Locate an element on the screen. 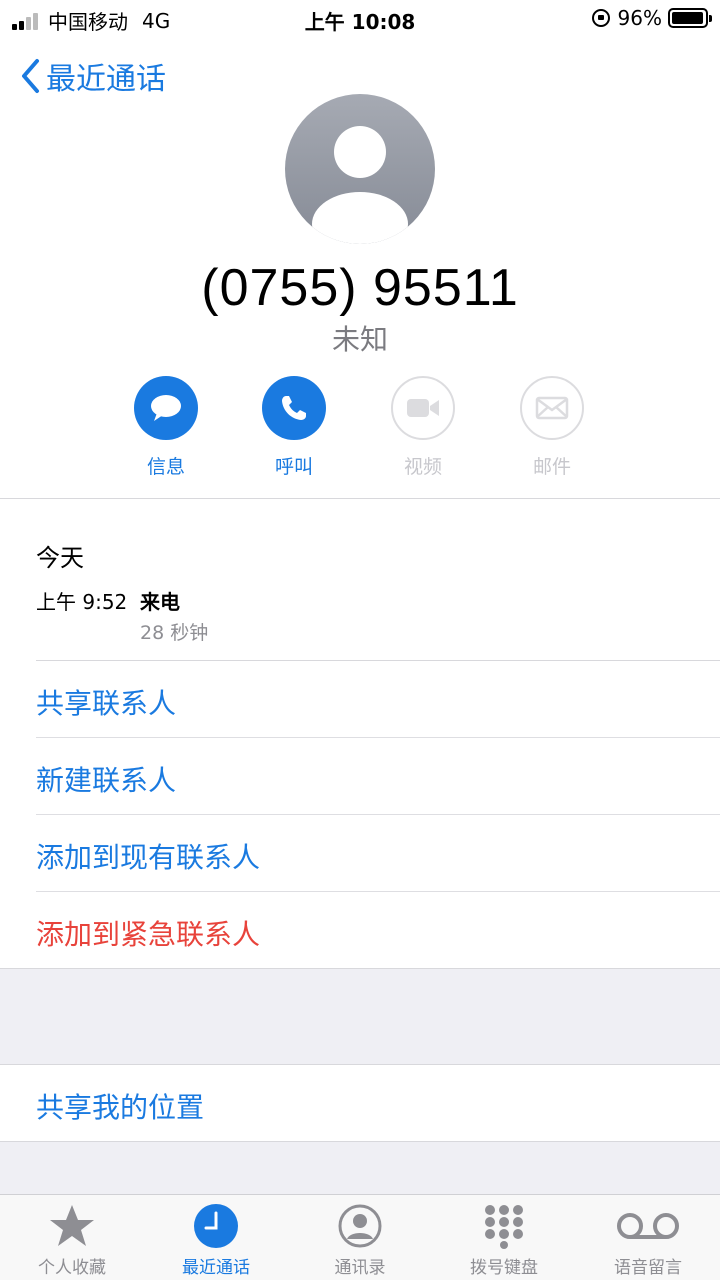  tab-favorites-label: 个人收藏 is located at coordinates (72, 1268).